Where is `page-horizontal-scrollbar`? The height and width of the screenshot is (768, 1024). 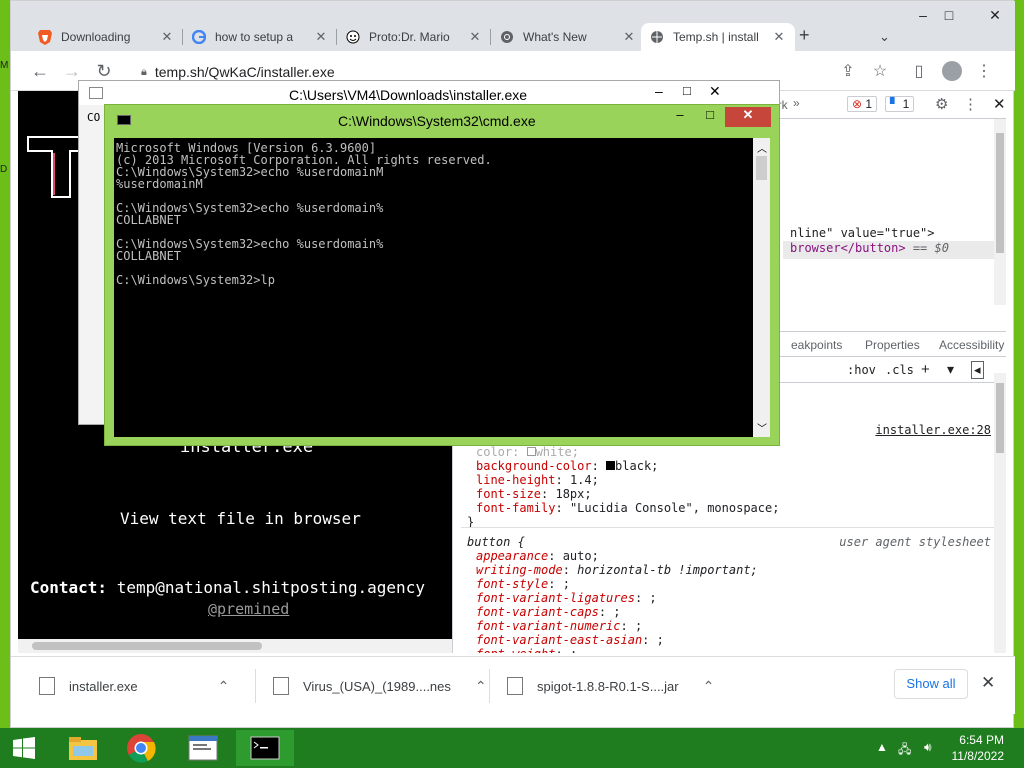
page-horizontal-scrollbar is located at coordinates (235, 646).